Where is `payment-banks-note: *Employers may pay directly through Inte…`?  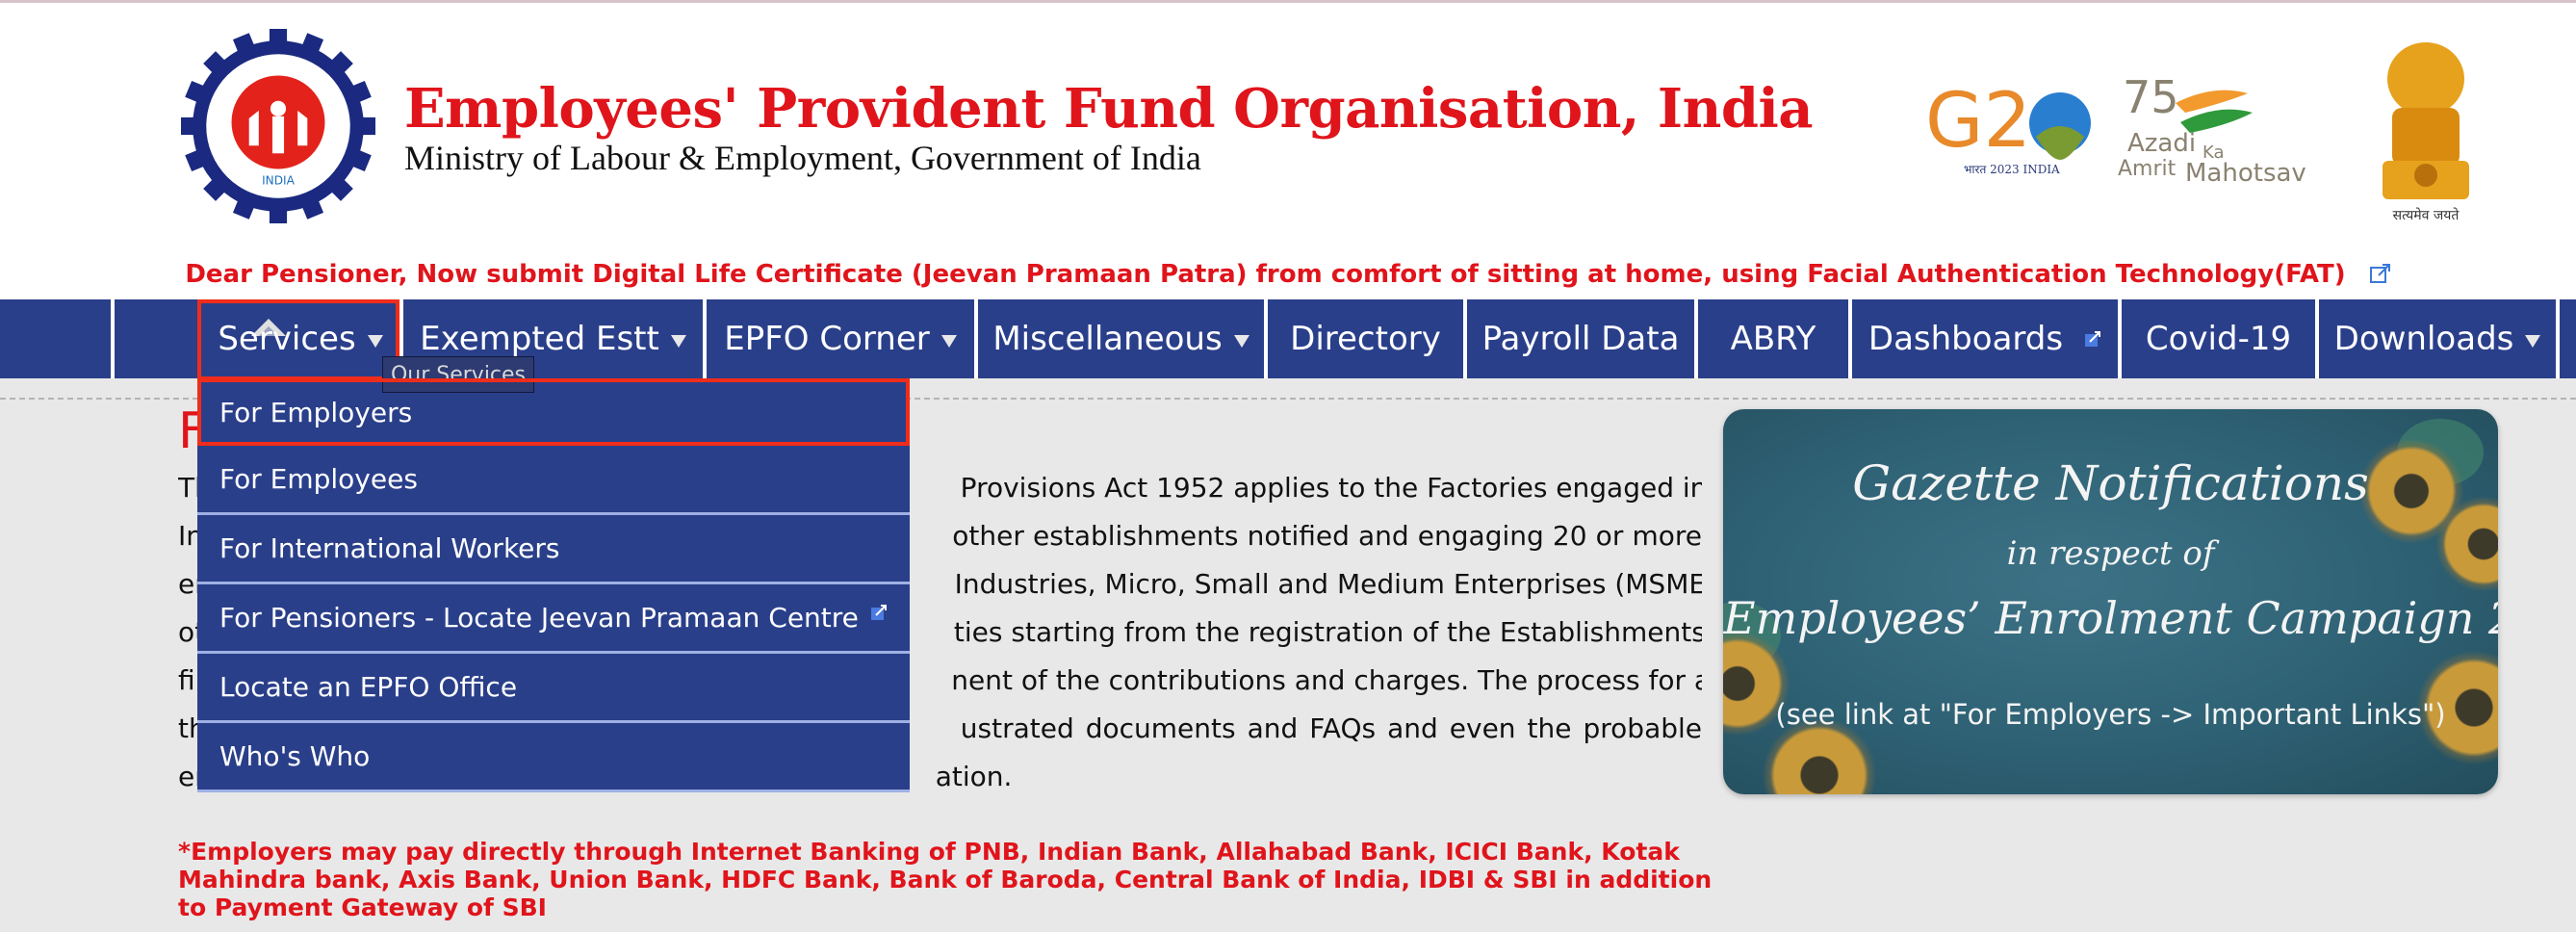 payment-banks-note: *Employers may pay directly through Inte… is located at coordinates (945, 879).